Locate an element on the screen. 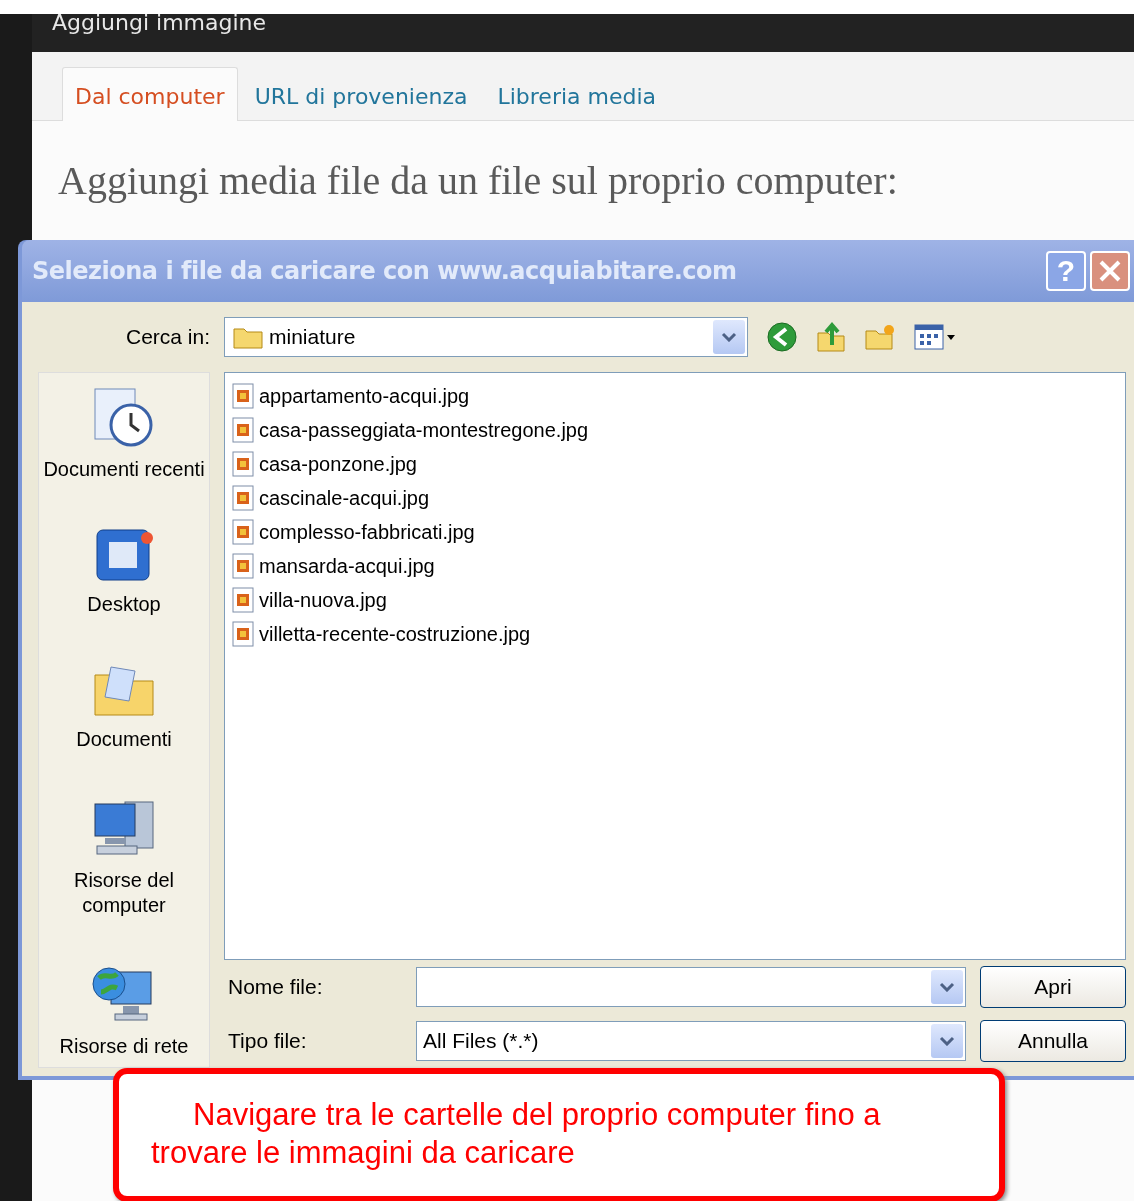 Image resolution: width=1134 pixels, height=1201 pixels. file-name-field is located at coordinates (691, 987).